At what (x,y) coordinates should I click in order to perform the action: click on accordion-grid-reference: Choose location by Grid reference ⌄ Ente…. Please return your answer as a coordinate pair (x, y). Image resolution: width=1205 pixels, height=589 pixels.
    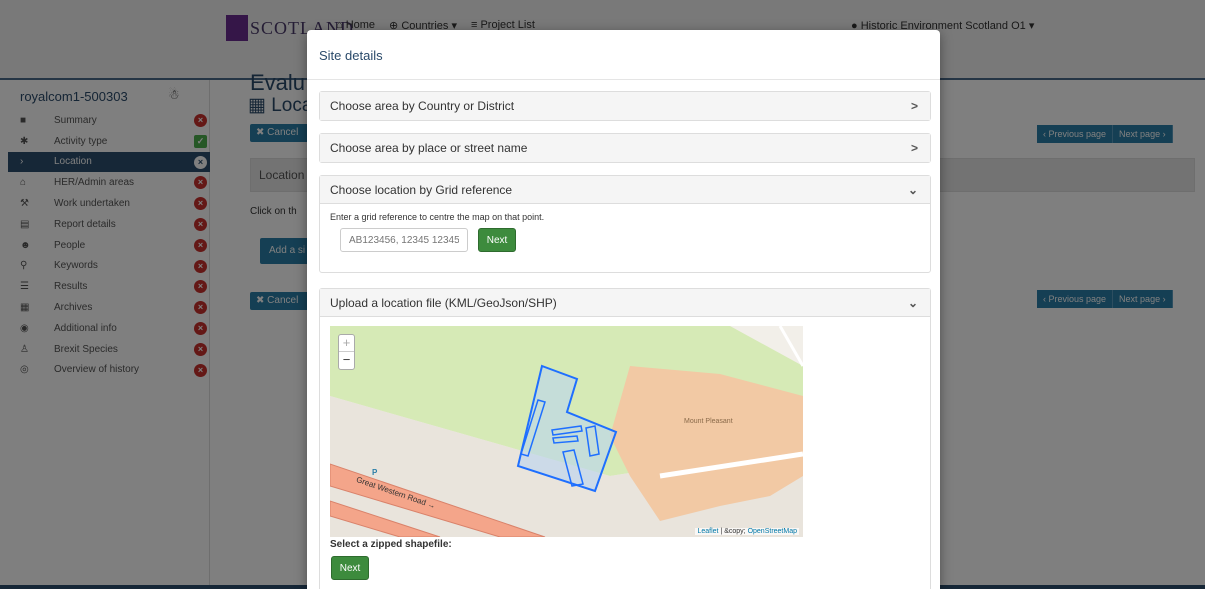
    Looking at the image, I should click on (625, 224).